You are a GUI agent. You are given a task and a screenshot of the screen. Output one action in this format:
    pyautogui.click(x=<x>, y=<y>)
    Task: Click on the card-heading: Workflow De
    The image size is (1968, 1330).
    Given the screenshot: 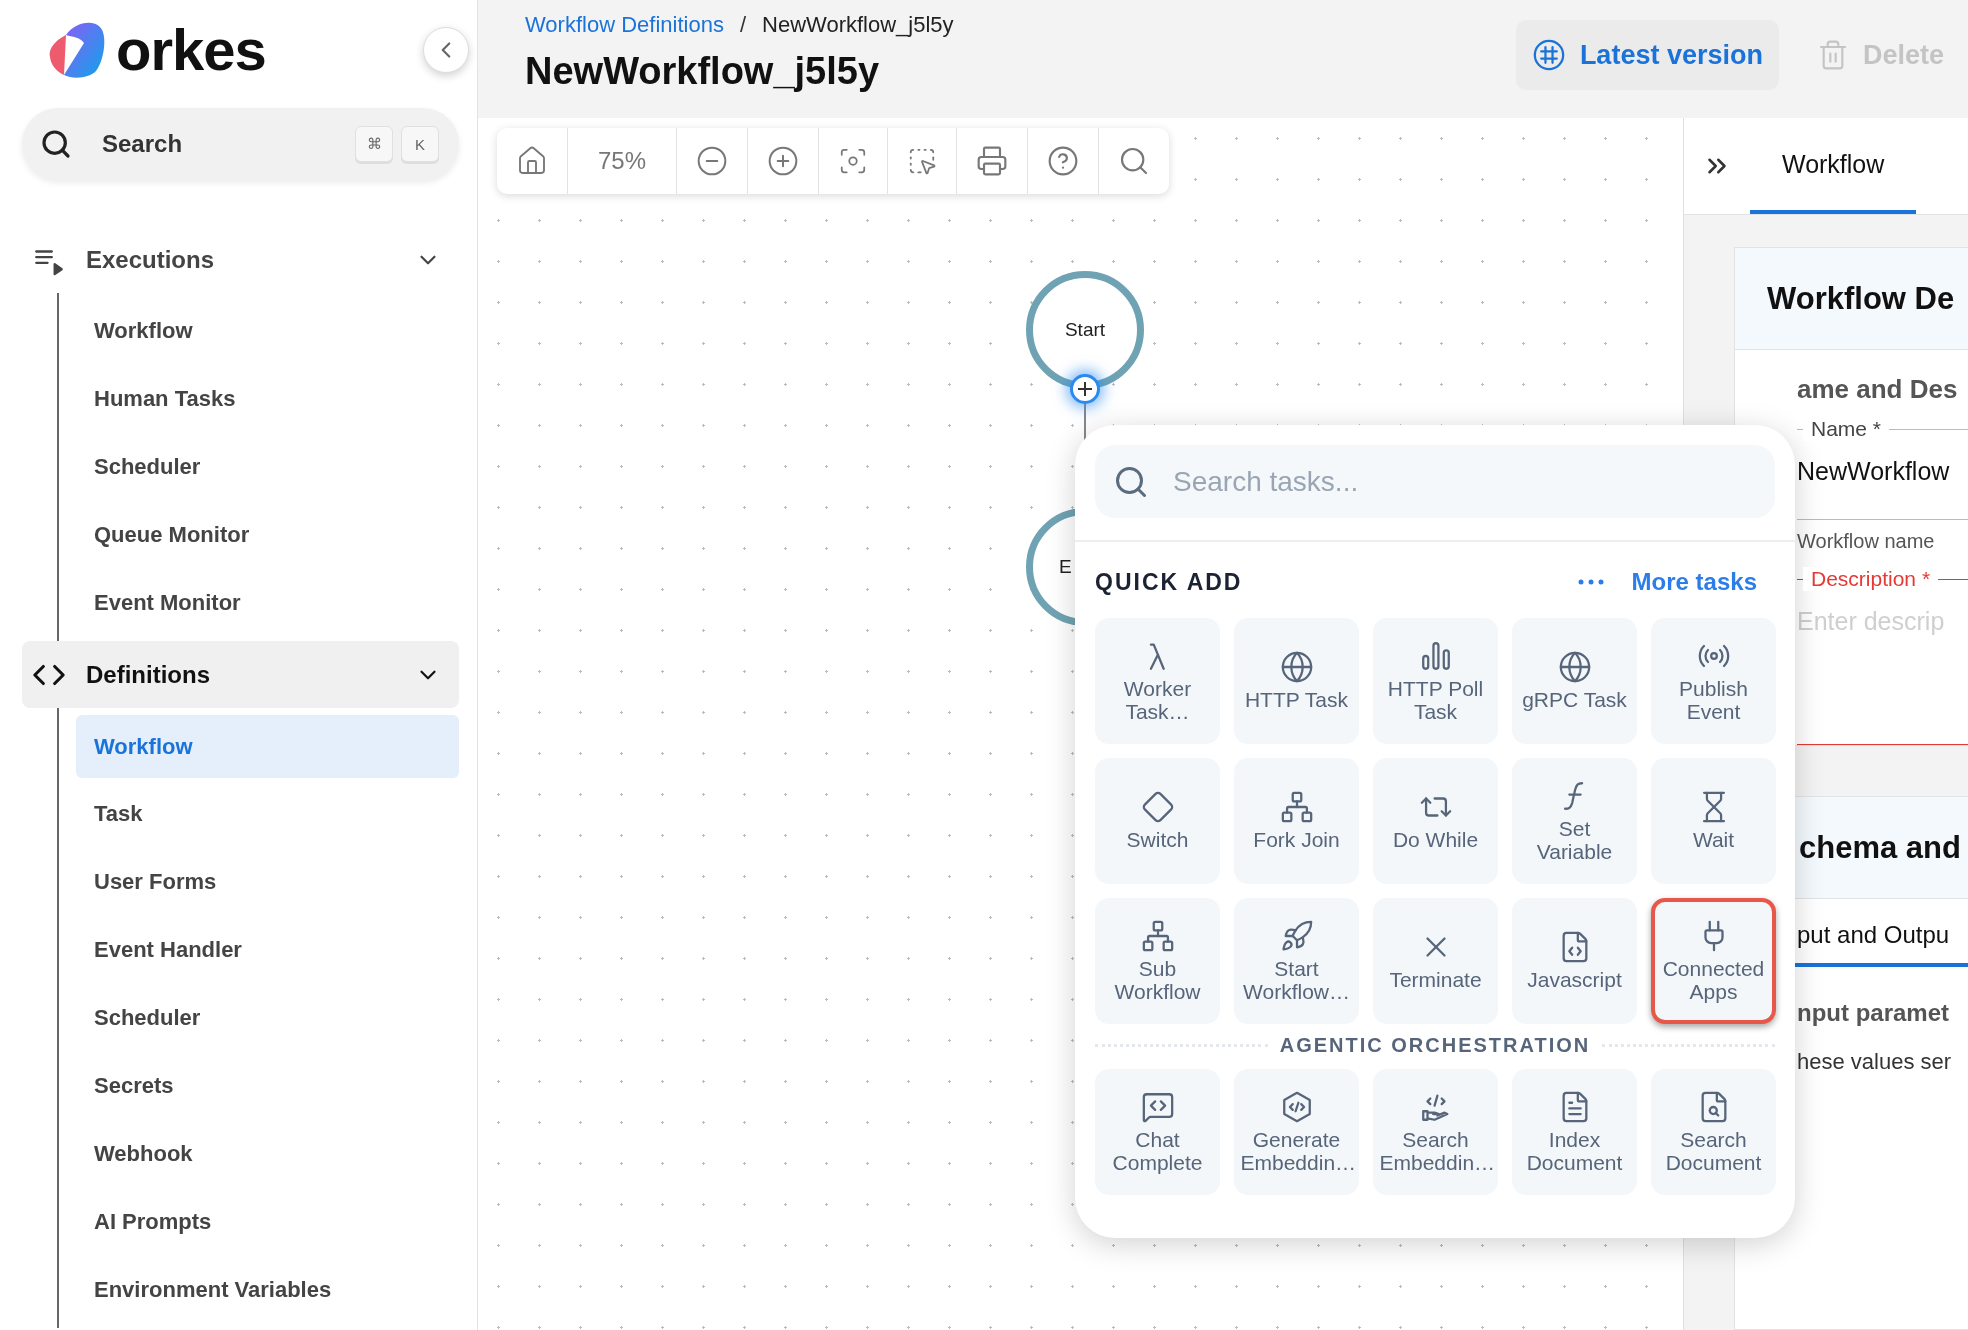 What is the action you would take?
    pyautogui.click(x=1851, y=299)
    